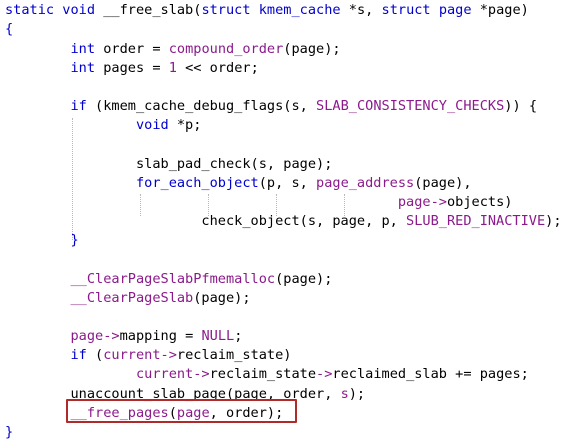  What do you see at coordinates (181, 411) in the screenshot?
I see `free-pages-highlight-box` at bounding box center [181, 411].